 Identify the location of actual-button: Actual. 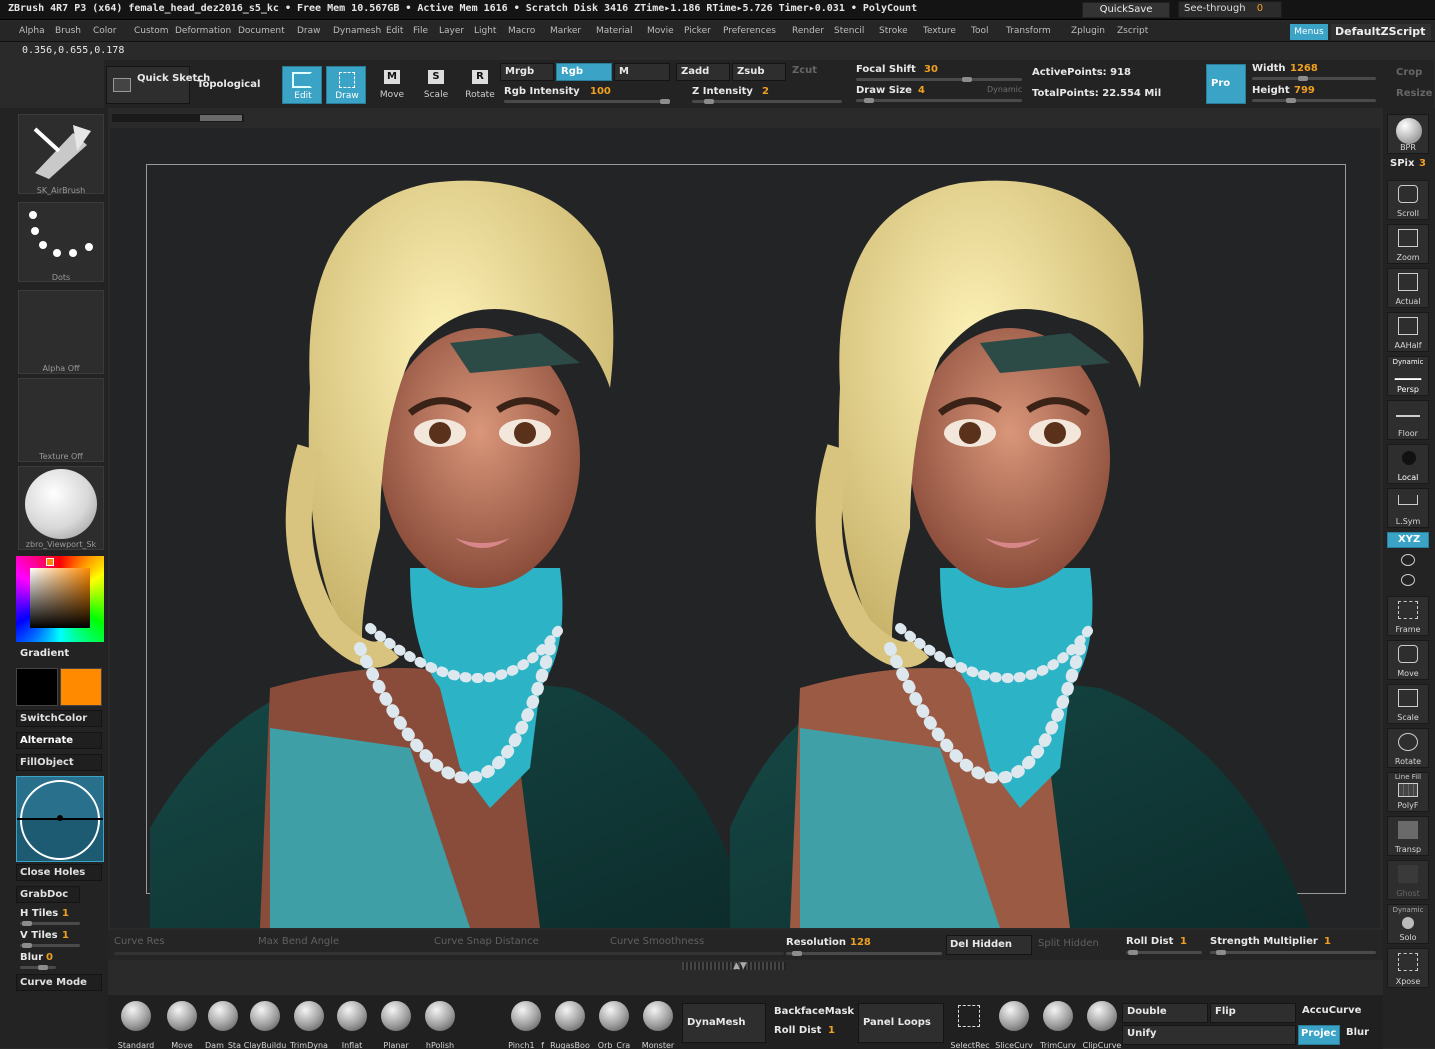
(1408, 288).